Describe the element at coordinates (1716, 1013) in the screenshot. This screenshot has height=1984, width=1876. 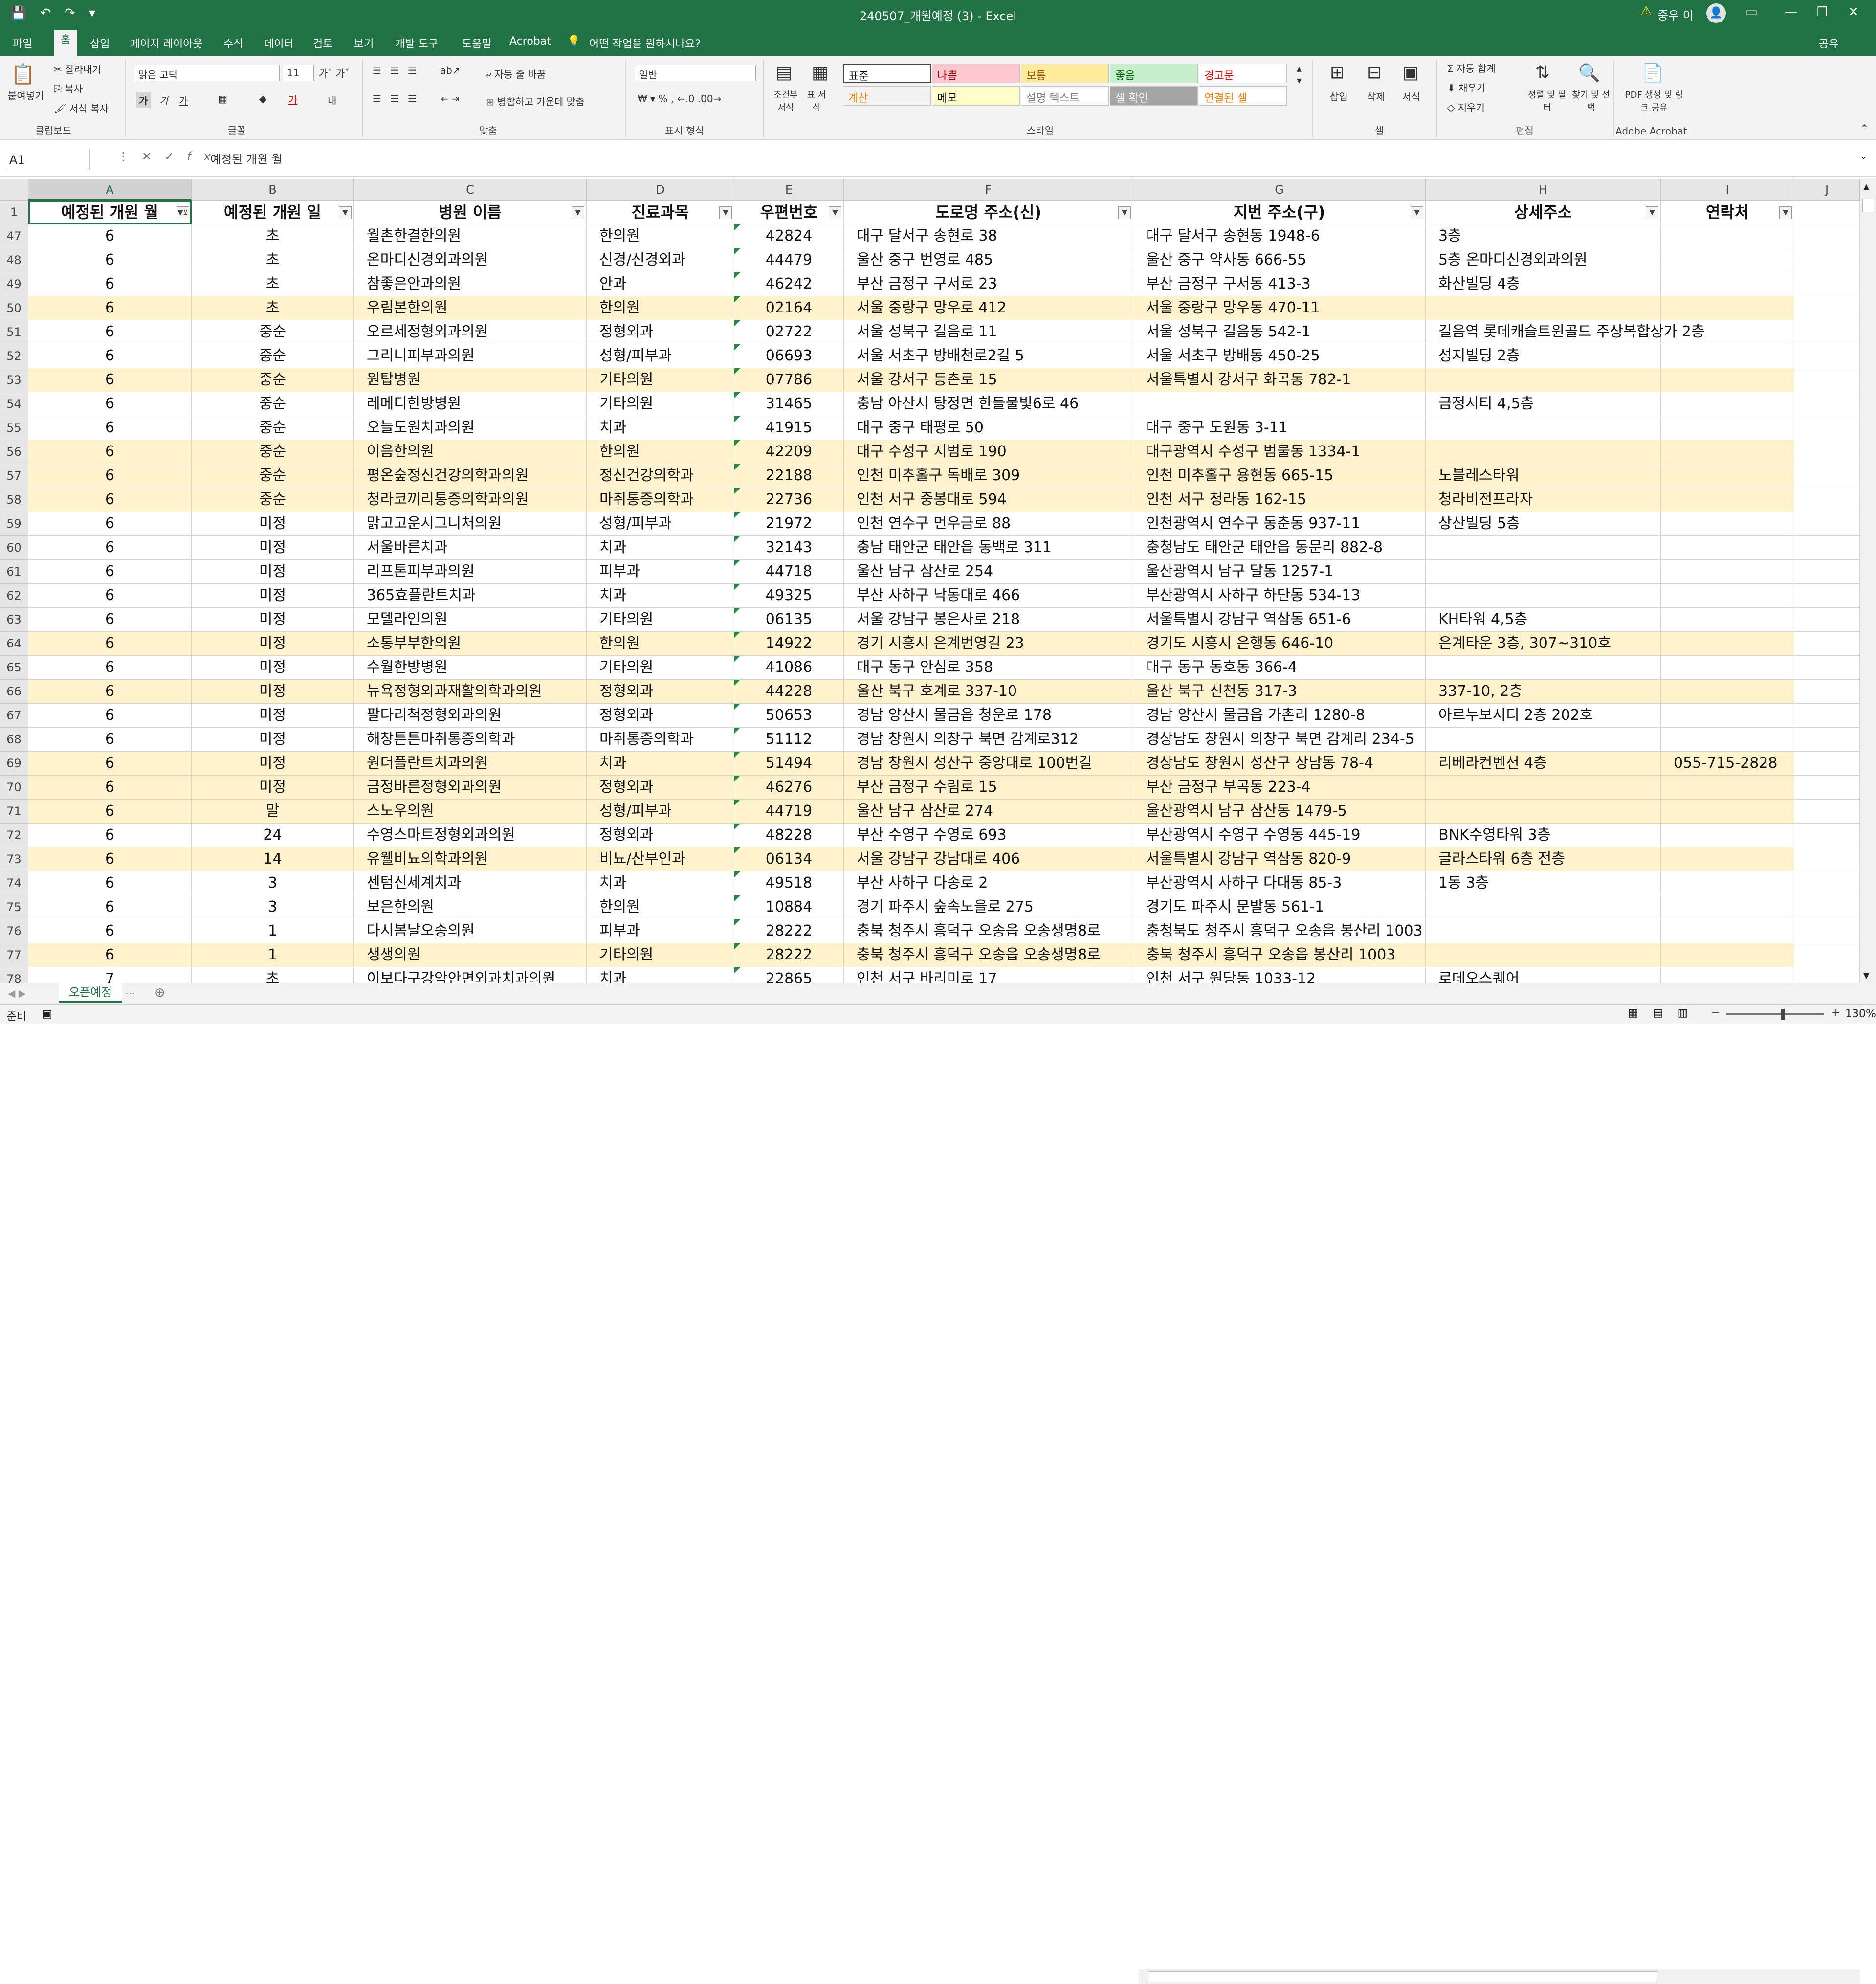
I see `zoom-out-icon: −` at that location.